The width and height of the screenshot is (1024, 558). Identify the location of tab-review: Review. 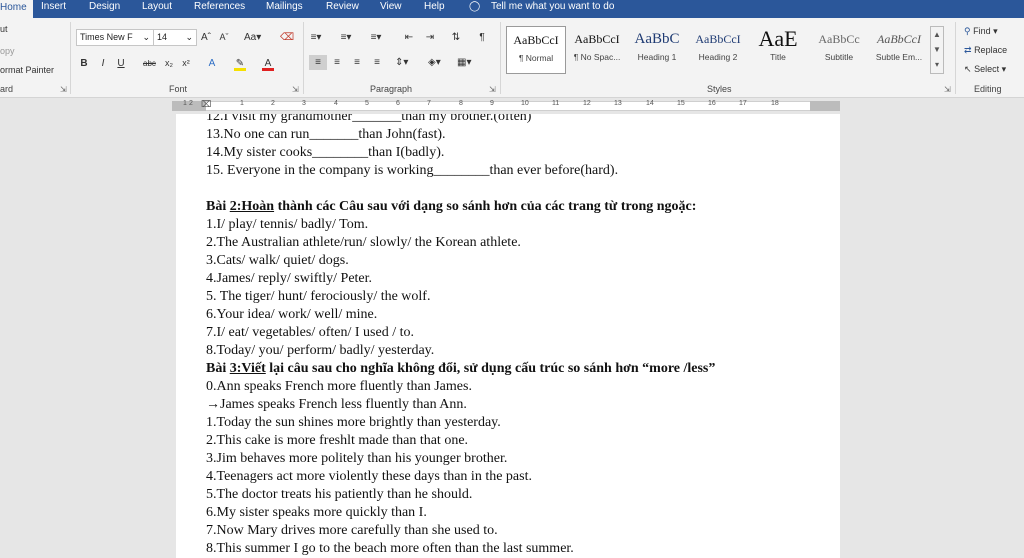
(342, 6).